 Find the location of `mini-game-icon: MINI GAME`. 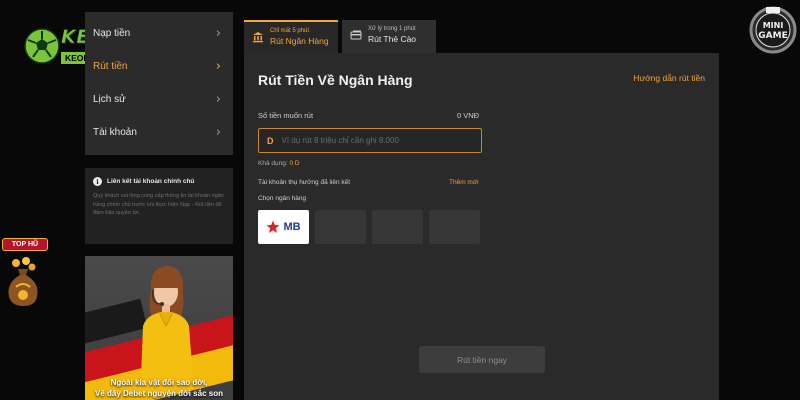

mini-game-icon: MINI GAME is located at coordinates (773, 30).